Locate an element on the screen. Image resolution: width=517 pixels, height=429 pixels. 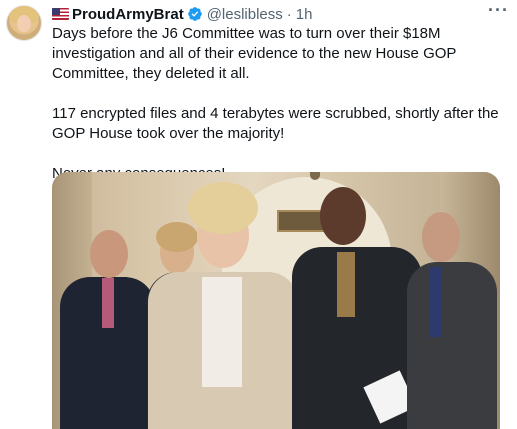
tweet-header: ProudArmyBrat @leslibless · 1h is located at coordinates (278, 14).